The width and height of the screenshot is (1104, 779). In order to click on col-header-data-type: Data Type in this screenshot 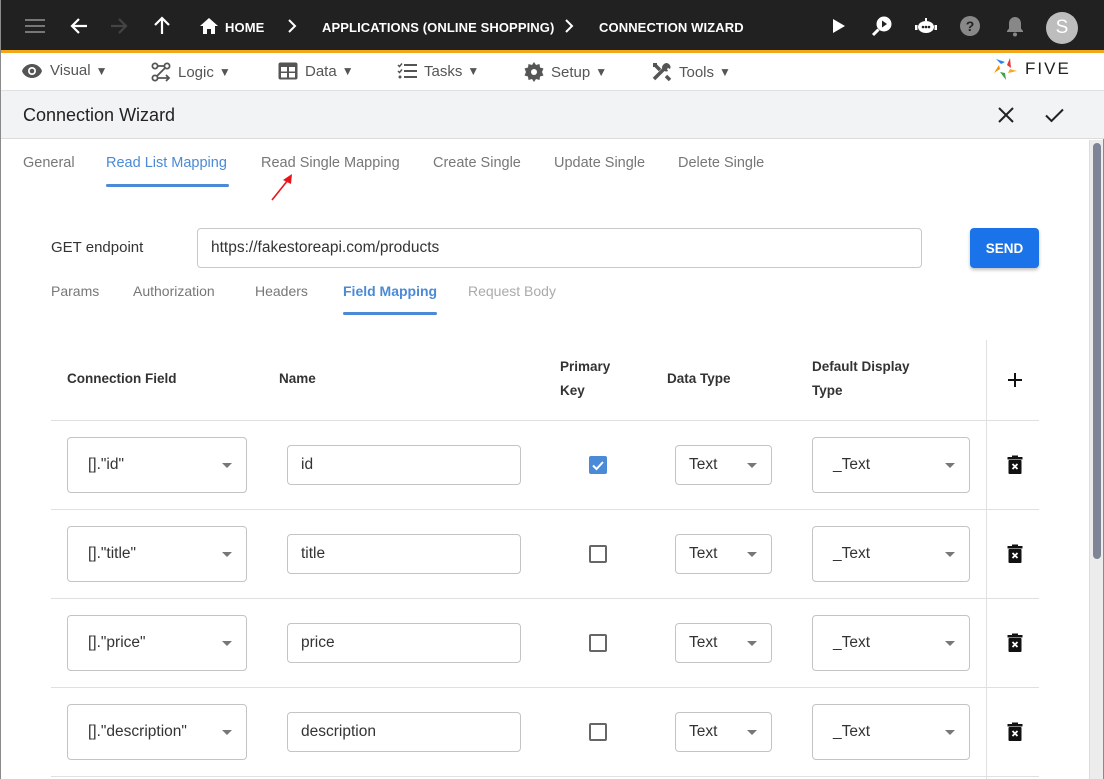, I will do `click(699, 378)`.